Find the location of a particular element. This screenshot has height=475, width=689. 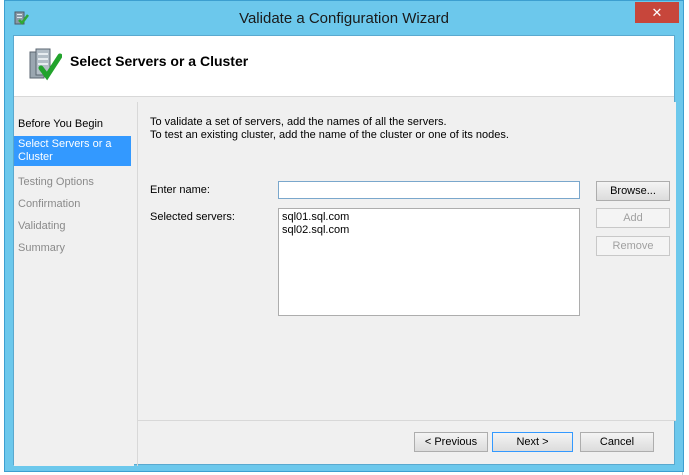

remove-button: Remove is located at coordinates (633, 246).